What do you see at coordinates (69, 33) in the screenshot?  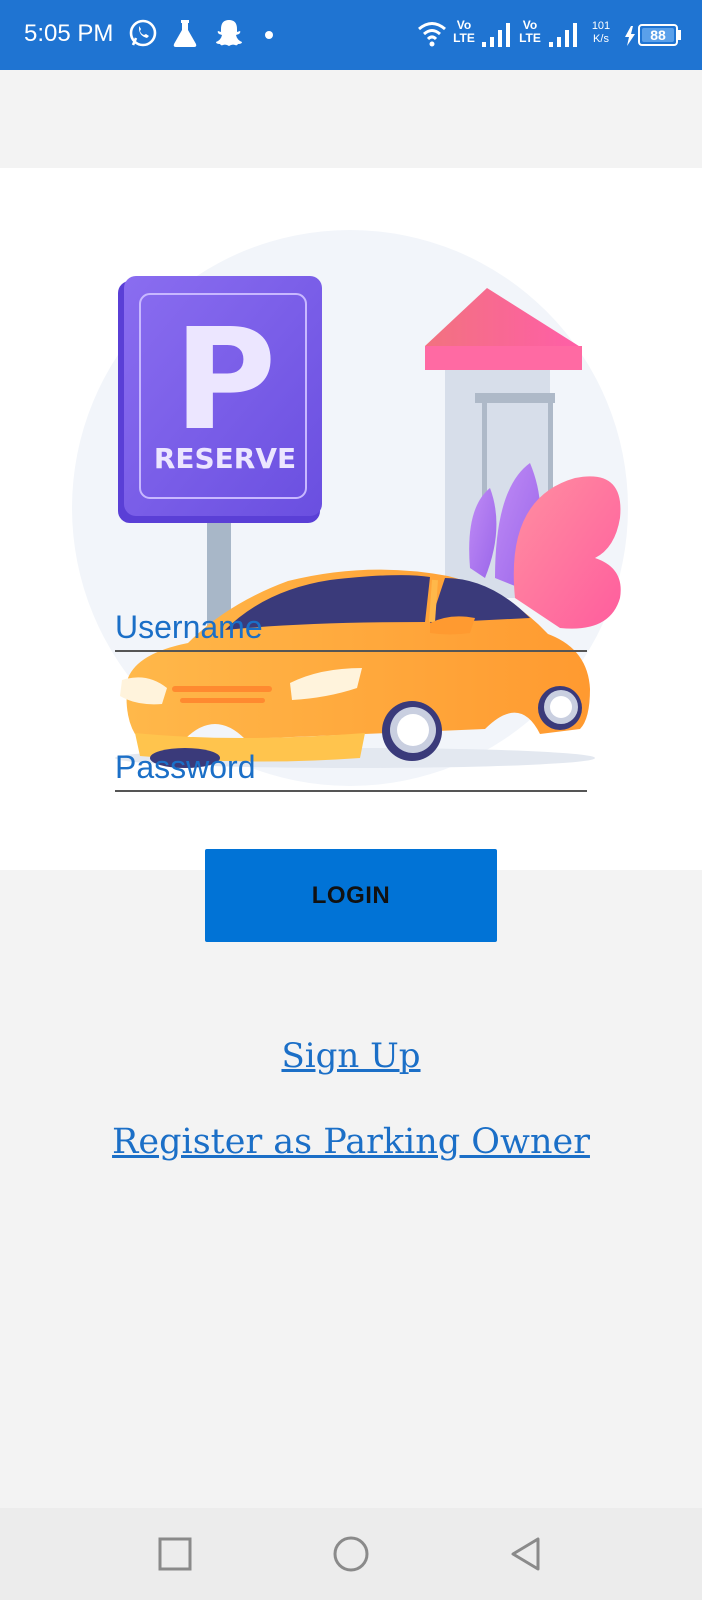 I see `status-time: 5:05 PM` at bounding box center [69, 33].